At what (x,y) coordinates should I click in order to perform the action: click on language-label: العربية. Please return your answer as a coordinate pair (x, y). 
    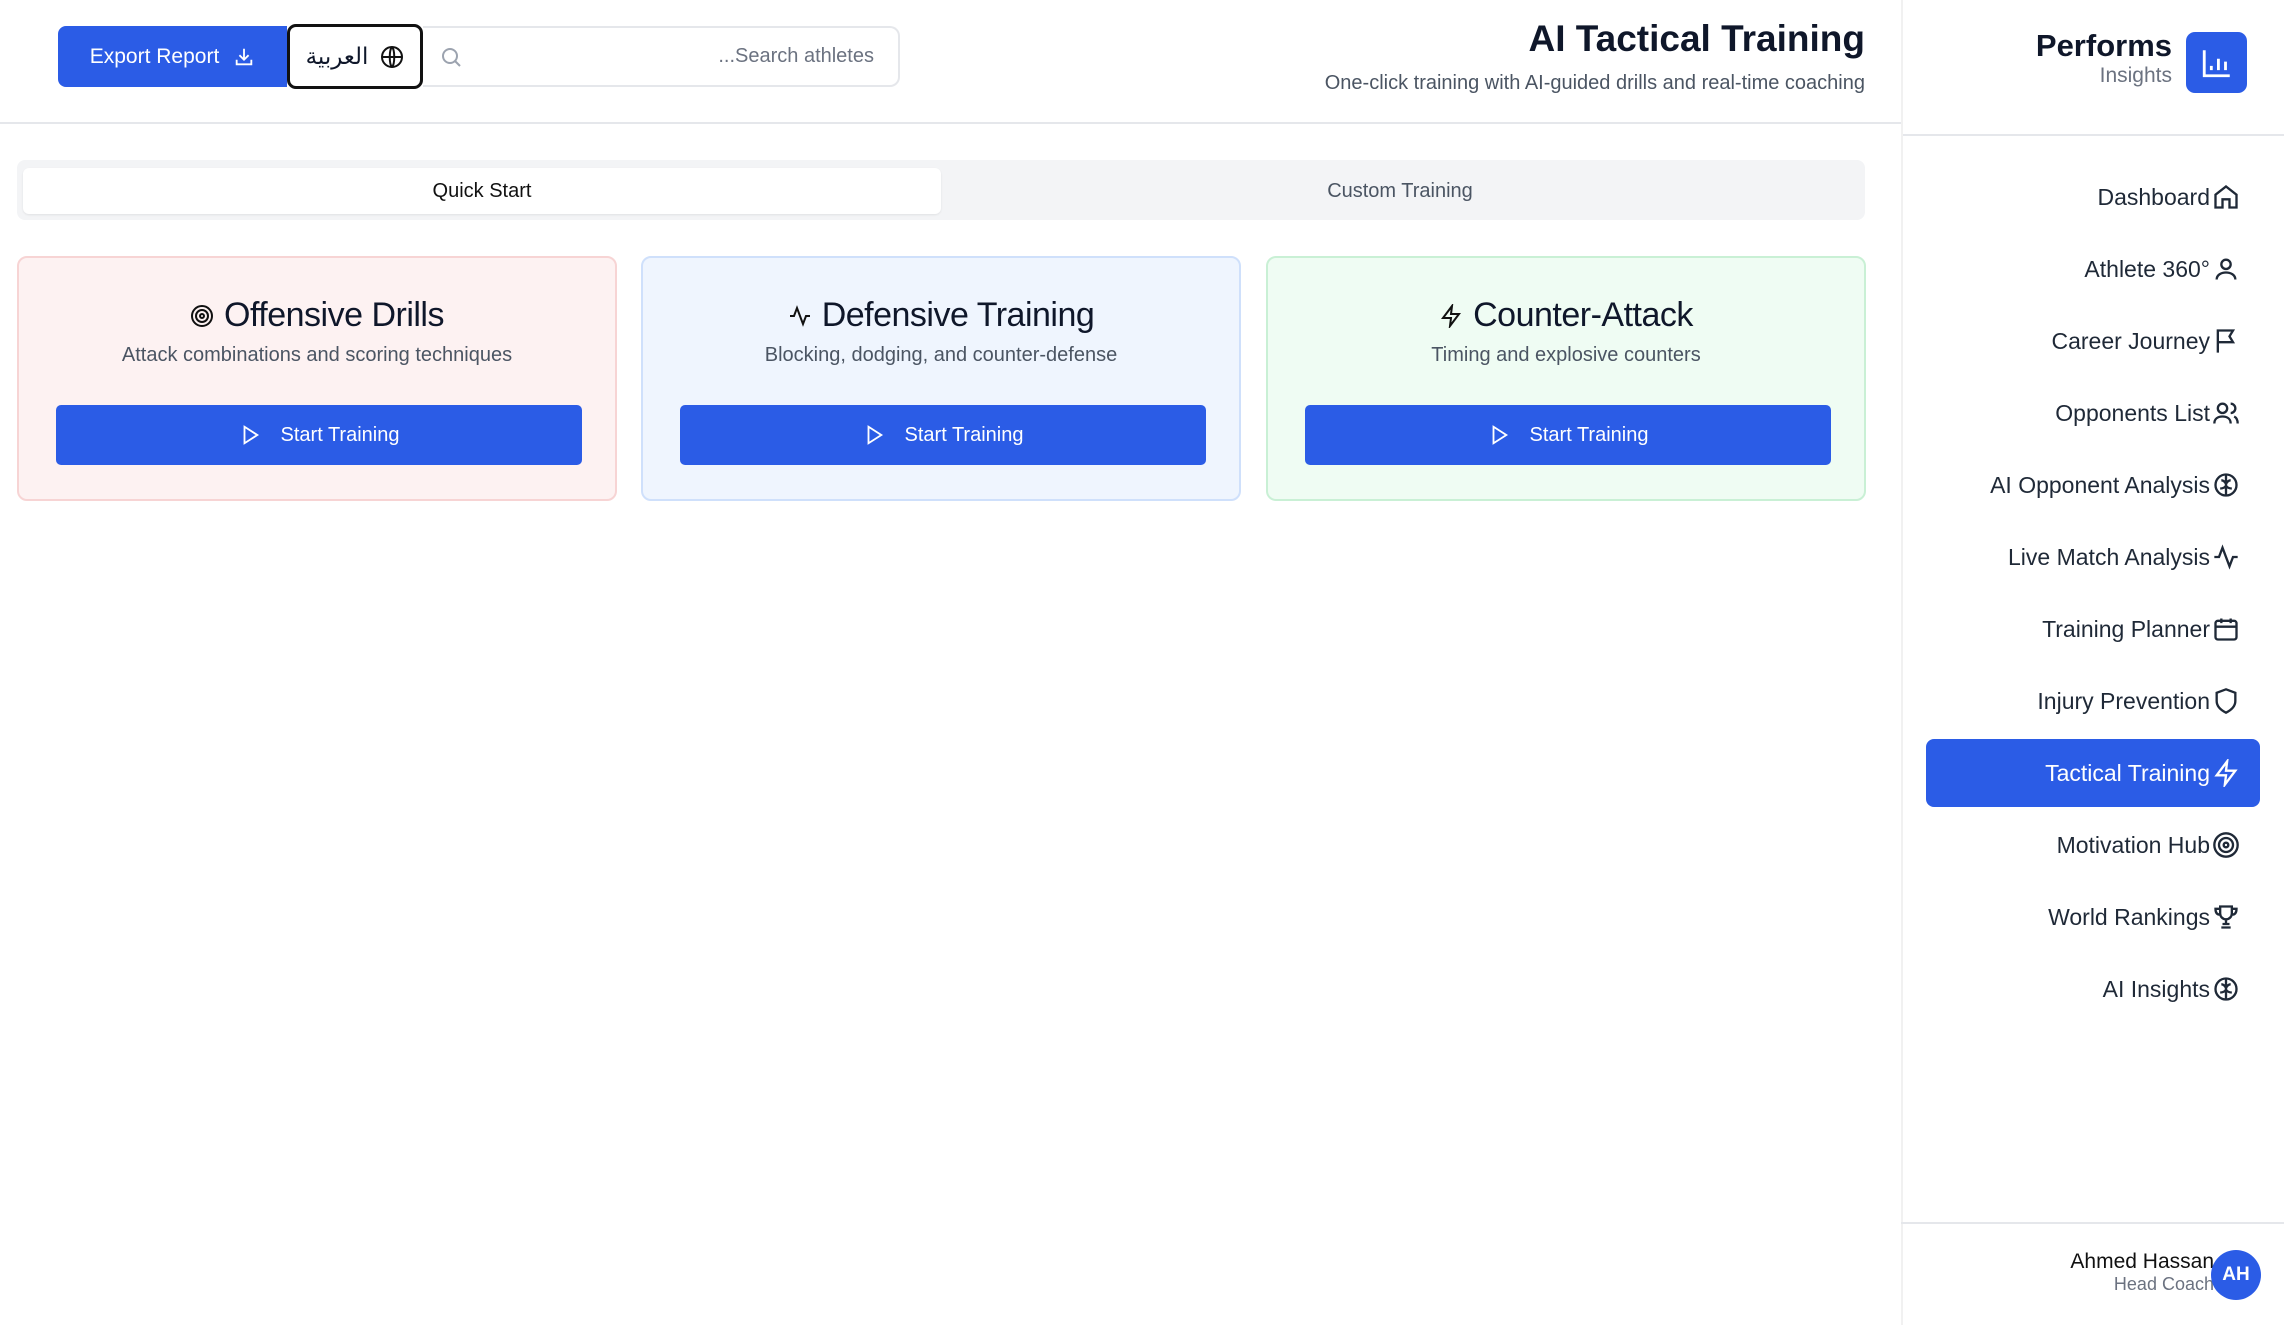
    Looking at the image, I should click on (337, 56).